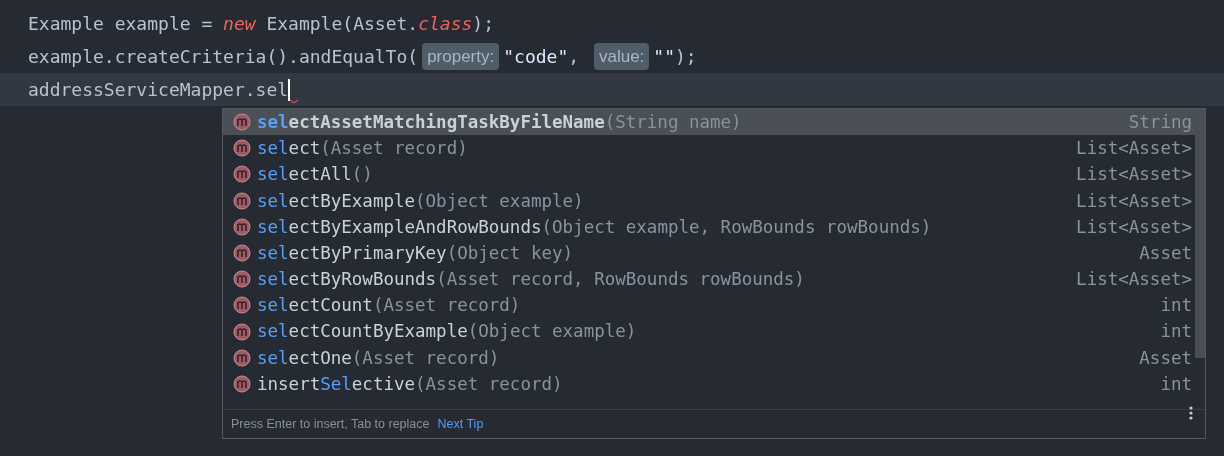 This screenshot has width=1224, height=456. Describe the element at coordinates (289, 149) in the screenshot. I see `method-name: select` at that location.